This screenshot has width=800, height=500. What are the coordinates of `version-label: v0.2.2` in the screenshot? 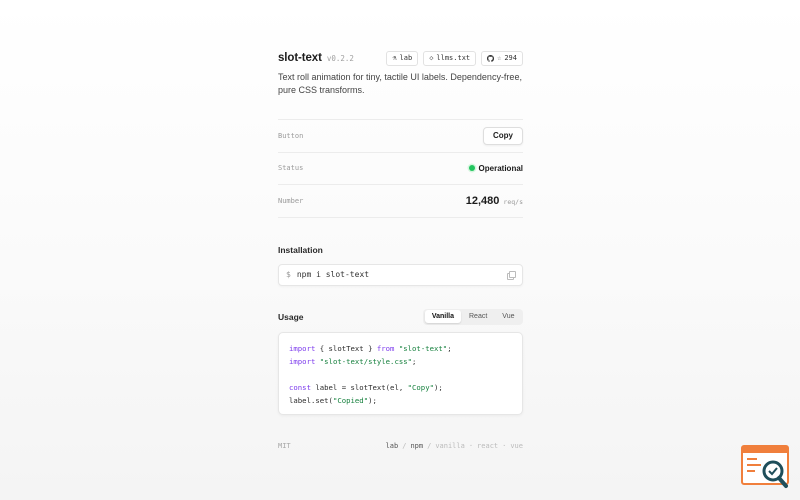 It's located at (340, 58).